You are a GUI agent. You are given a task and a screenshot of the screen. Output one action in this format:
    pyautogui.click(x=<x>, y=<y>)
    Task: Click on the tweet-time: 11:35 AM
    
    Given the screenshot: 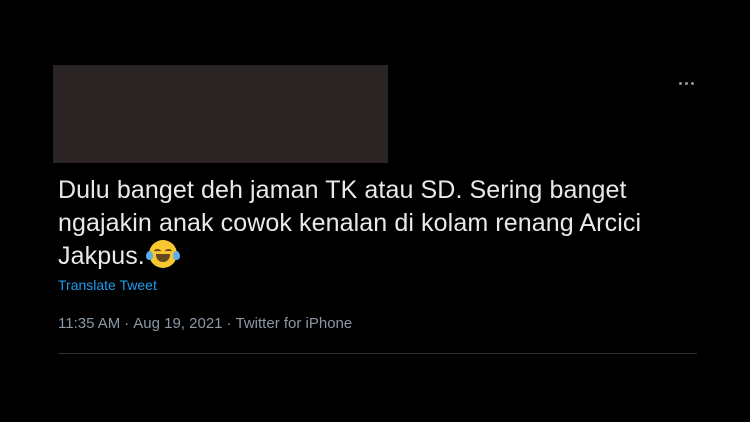 What is the action you would take?
    pyautogui.click(x=89, y=323)
    